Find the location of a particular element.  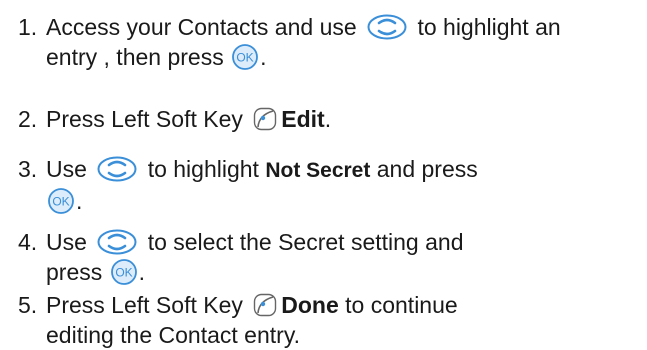

softkey-label: Edit is located at coordinates (303, 119).